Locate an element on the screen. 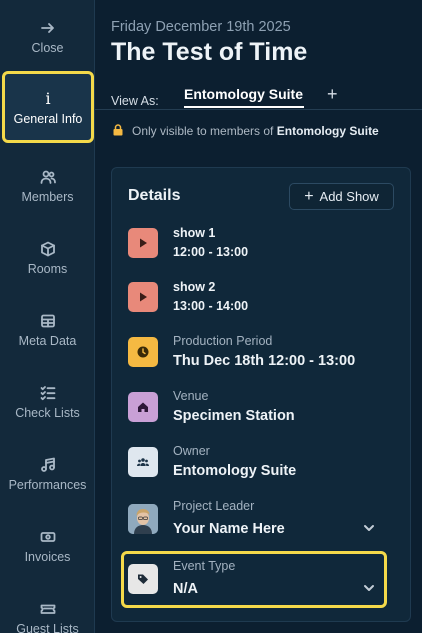 This screenshot has width=422, height=633. show-time: 12:00 - 13:00 is located at coordinates (211, 252).